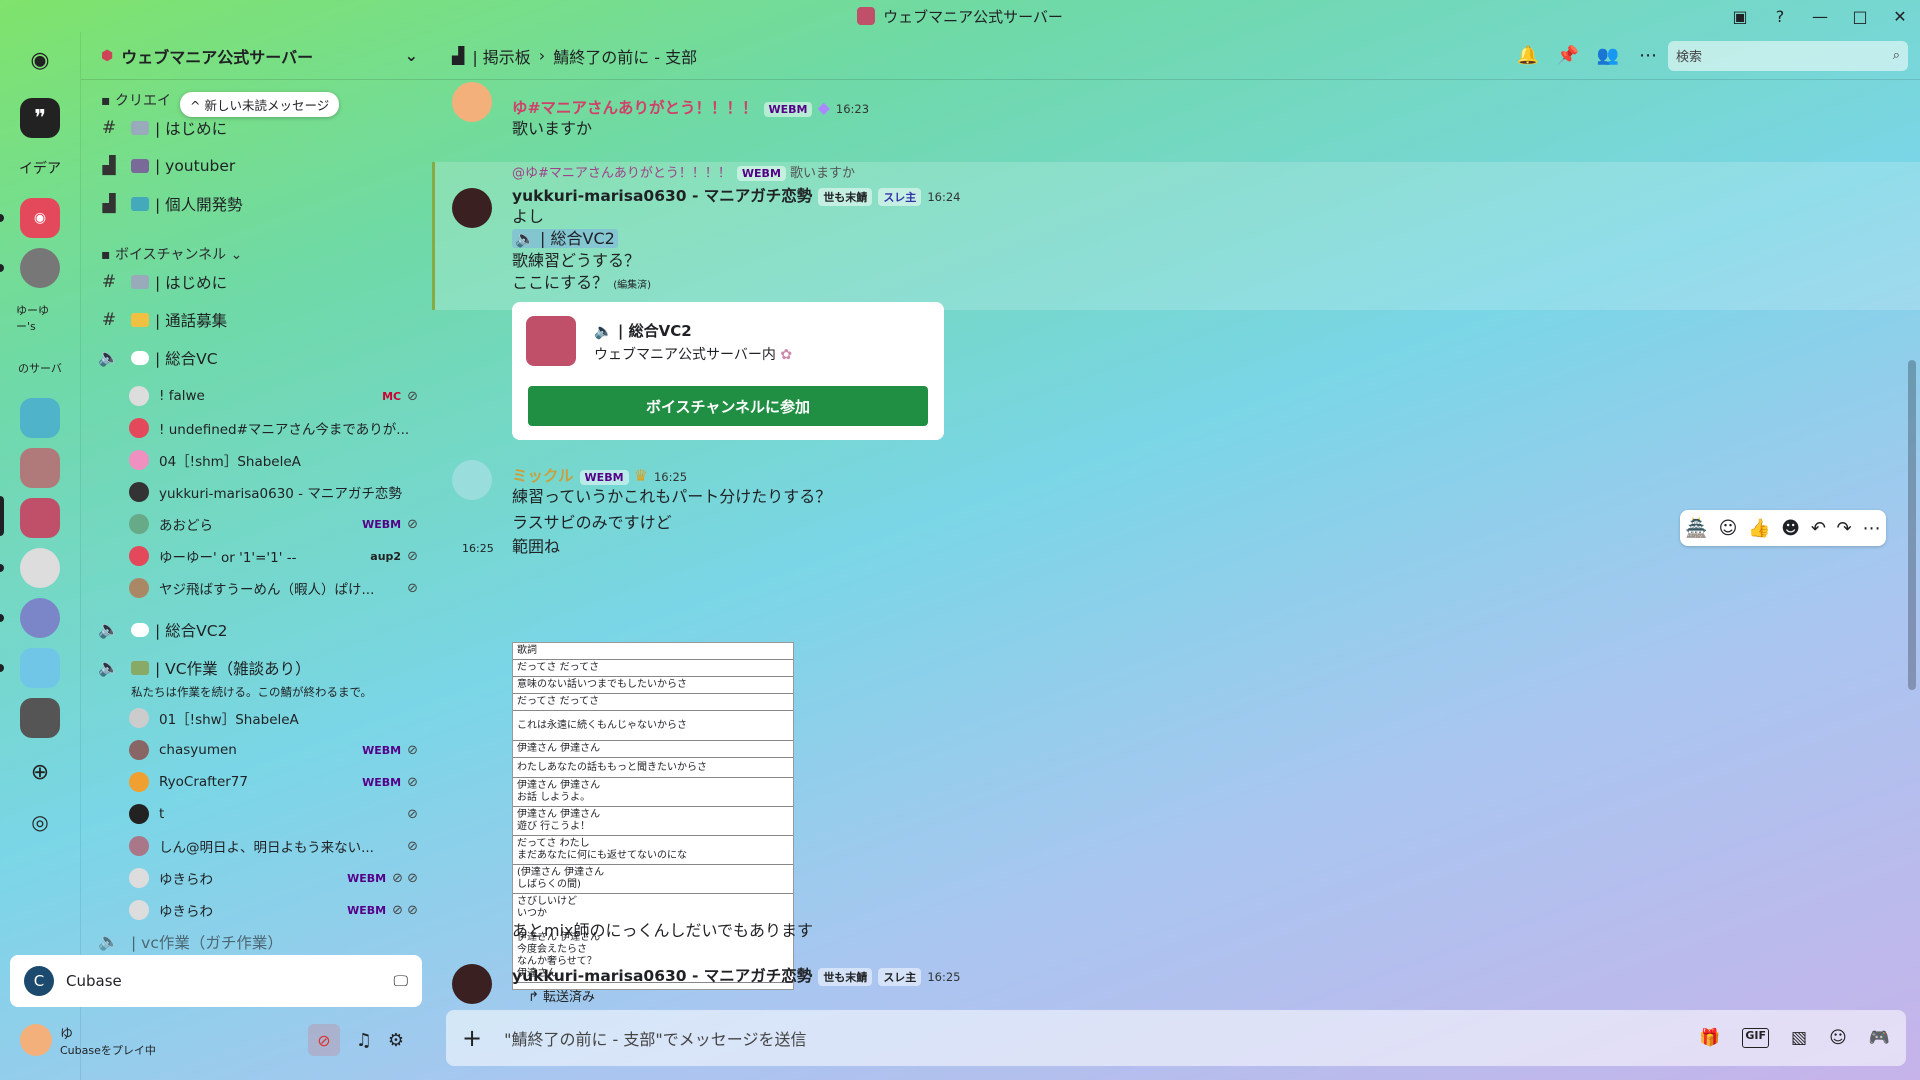 This screenshot has height=1080, width=1920. I want to click on category-creator: ▪ クリエイ, so click(136, 100).